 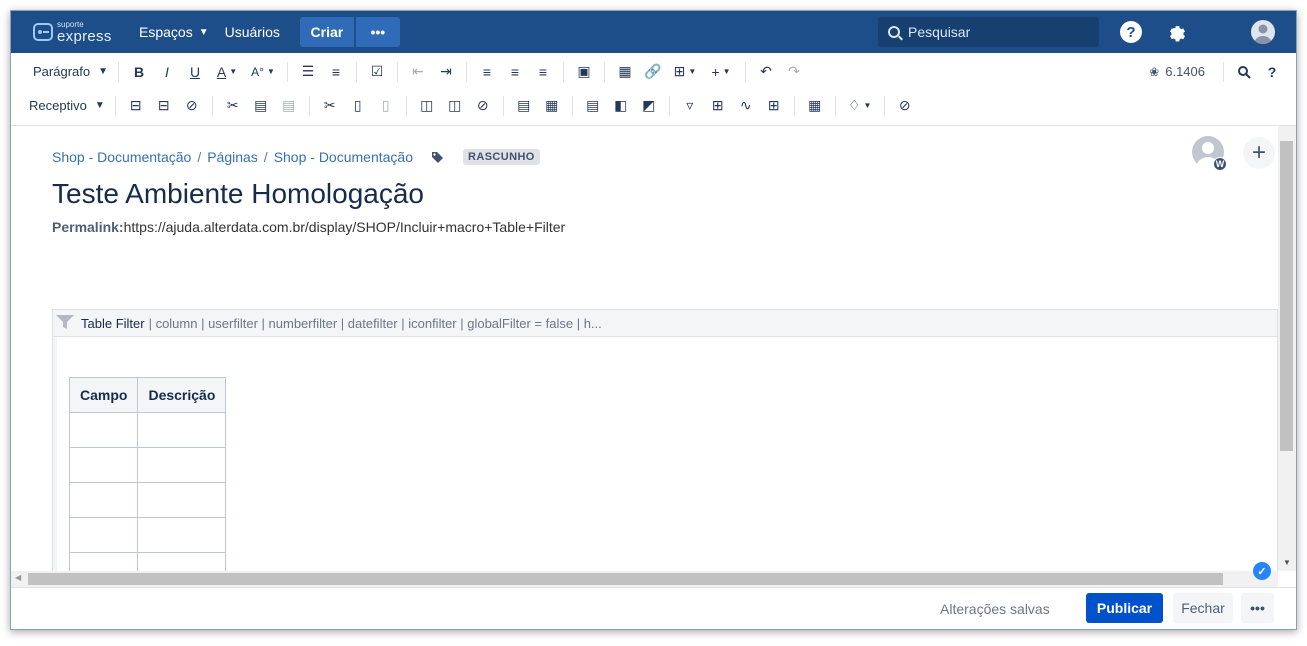 I want to click on check-icon: ✓, so click(x=1262, y=571).